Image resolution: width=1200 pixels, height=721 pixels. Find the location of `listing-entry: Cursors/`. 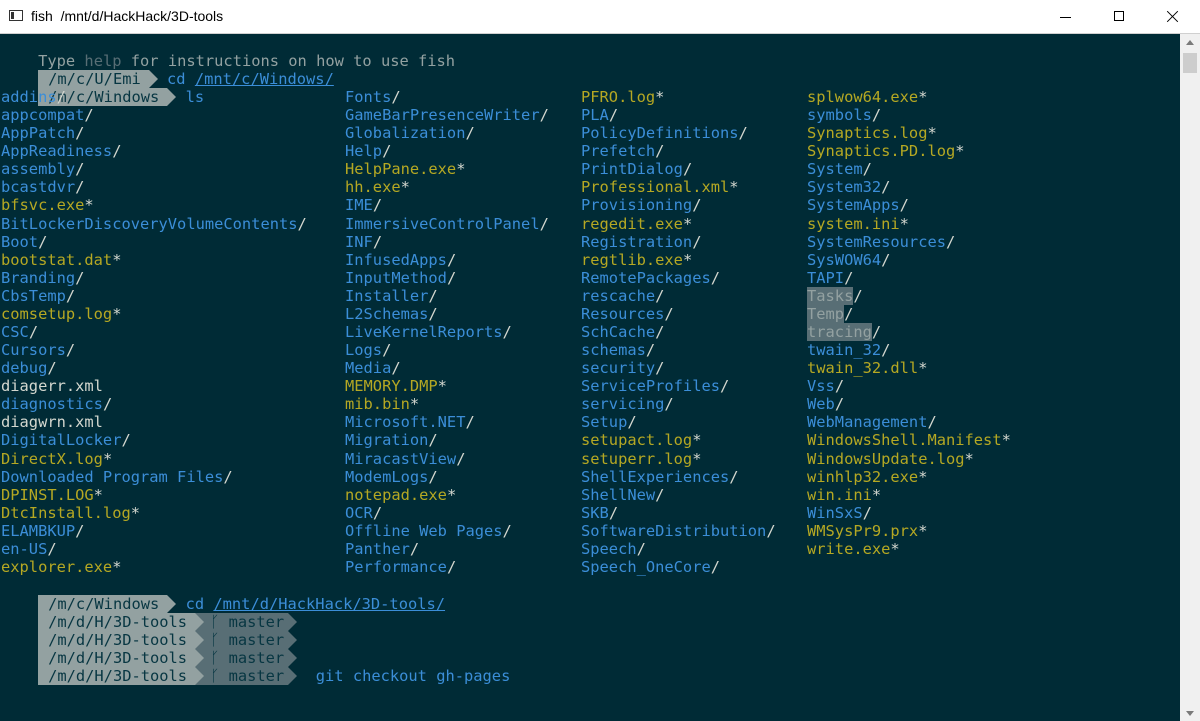

listing-entry: Cursors/ is located at coordinates (38, 350).